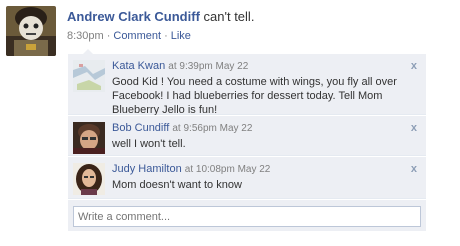  Describe the element at coordinates (140, 128) in the screenshot. I see `commenter-name-link: Bob Cundiff` at that location.